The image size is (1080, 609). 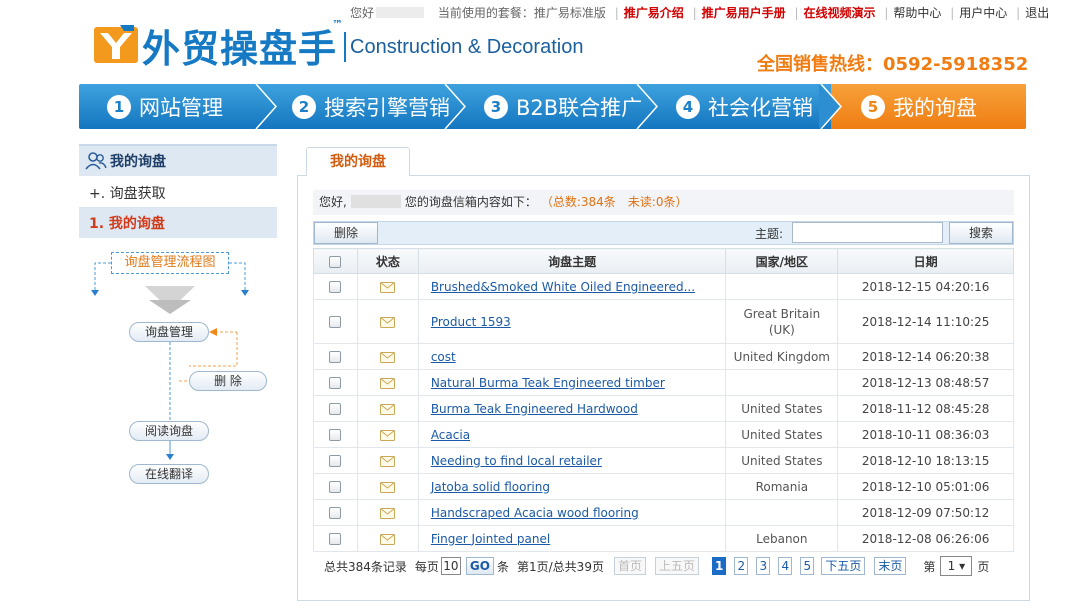 I want to click on page-4-button: 4, so click(x=785, y=566).